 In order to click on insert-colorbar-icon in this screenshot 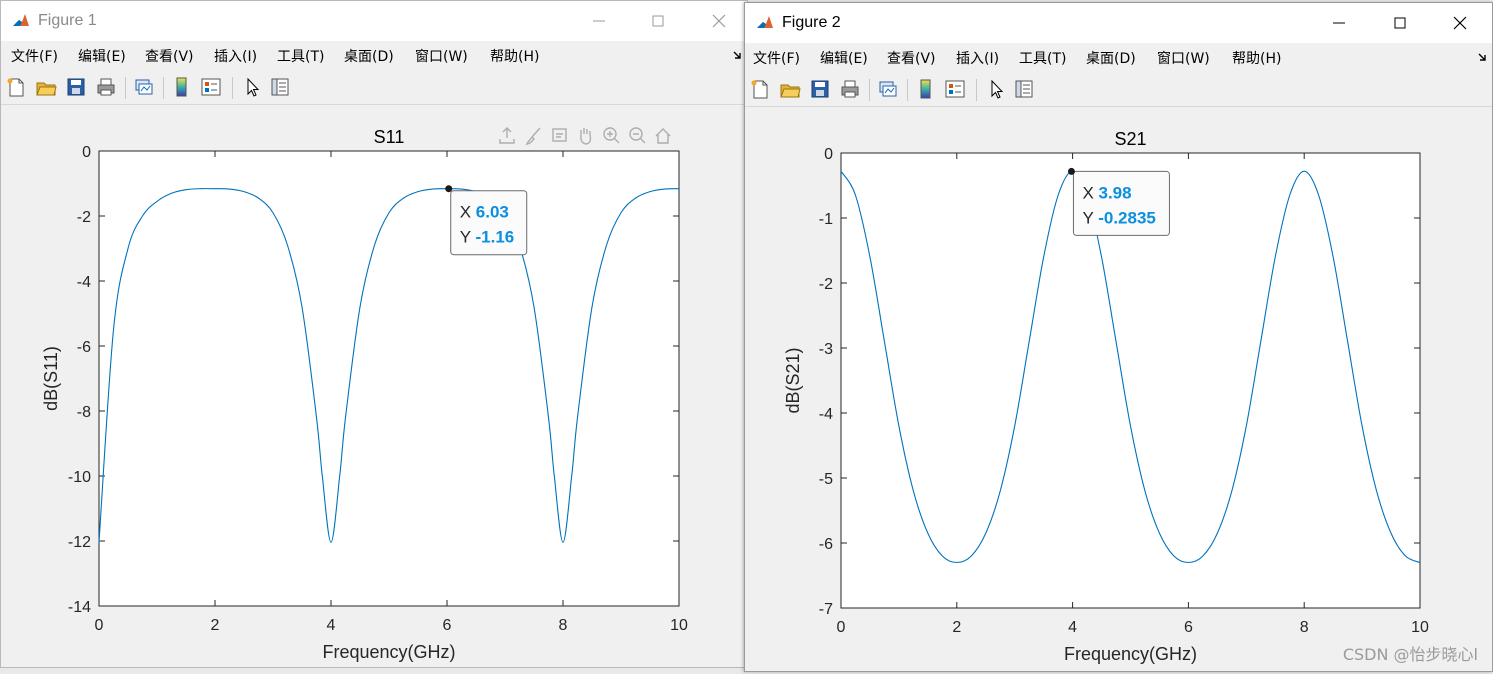, I will do `click(925, 89)`.